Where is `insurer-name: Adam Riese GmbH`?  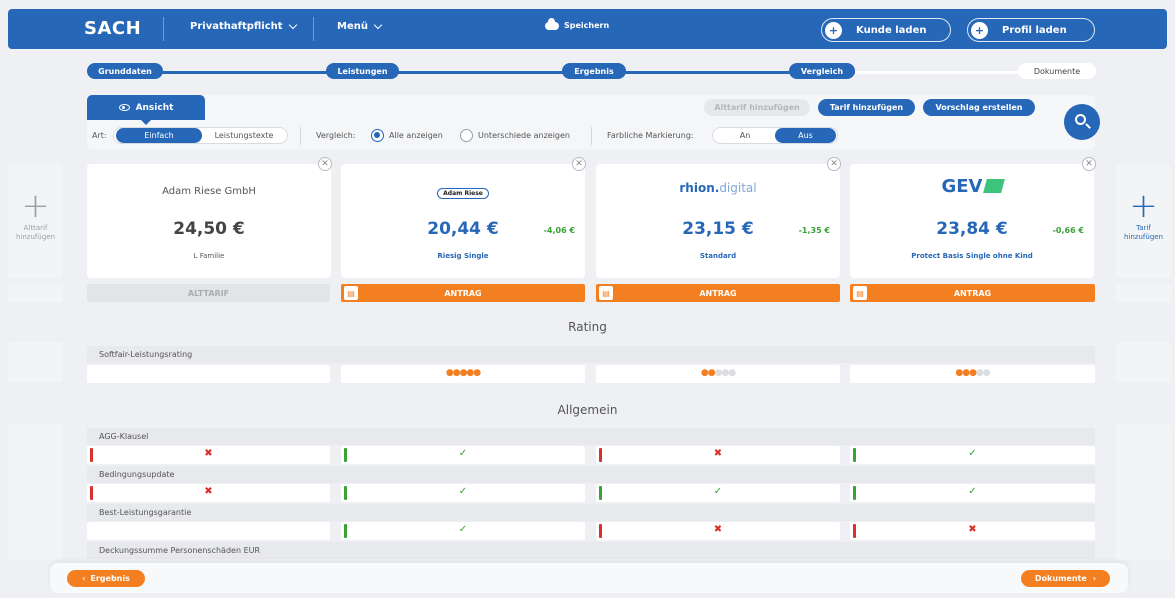 insurer-name: Adam Riese GmbH is located at coordinates (209, 191).